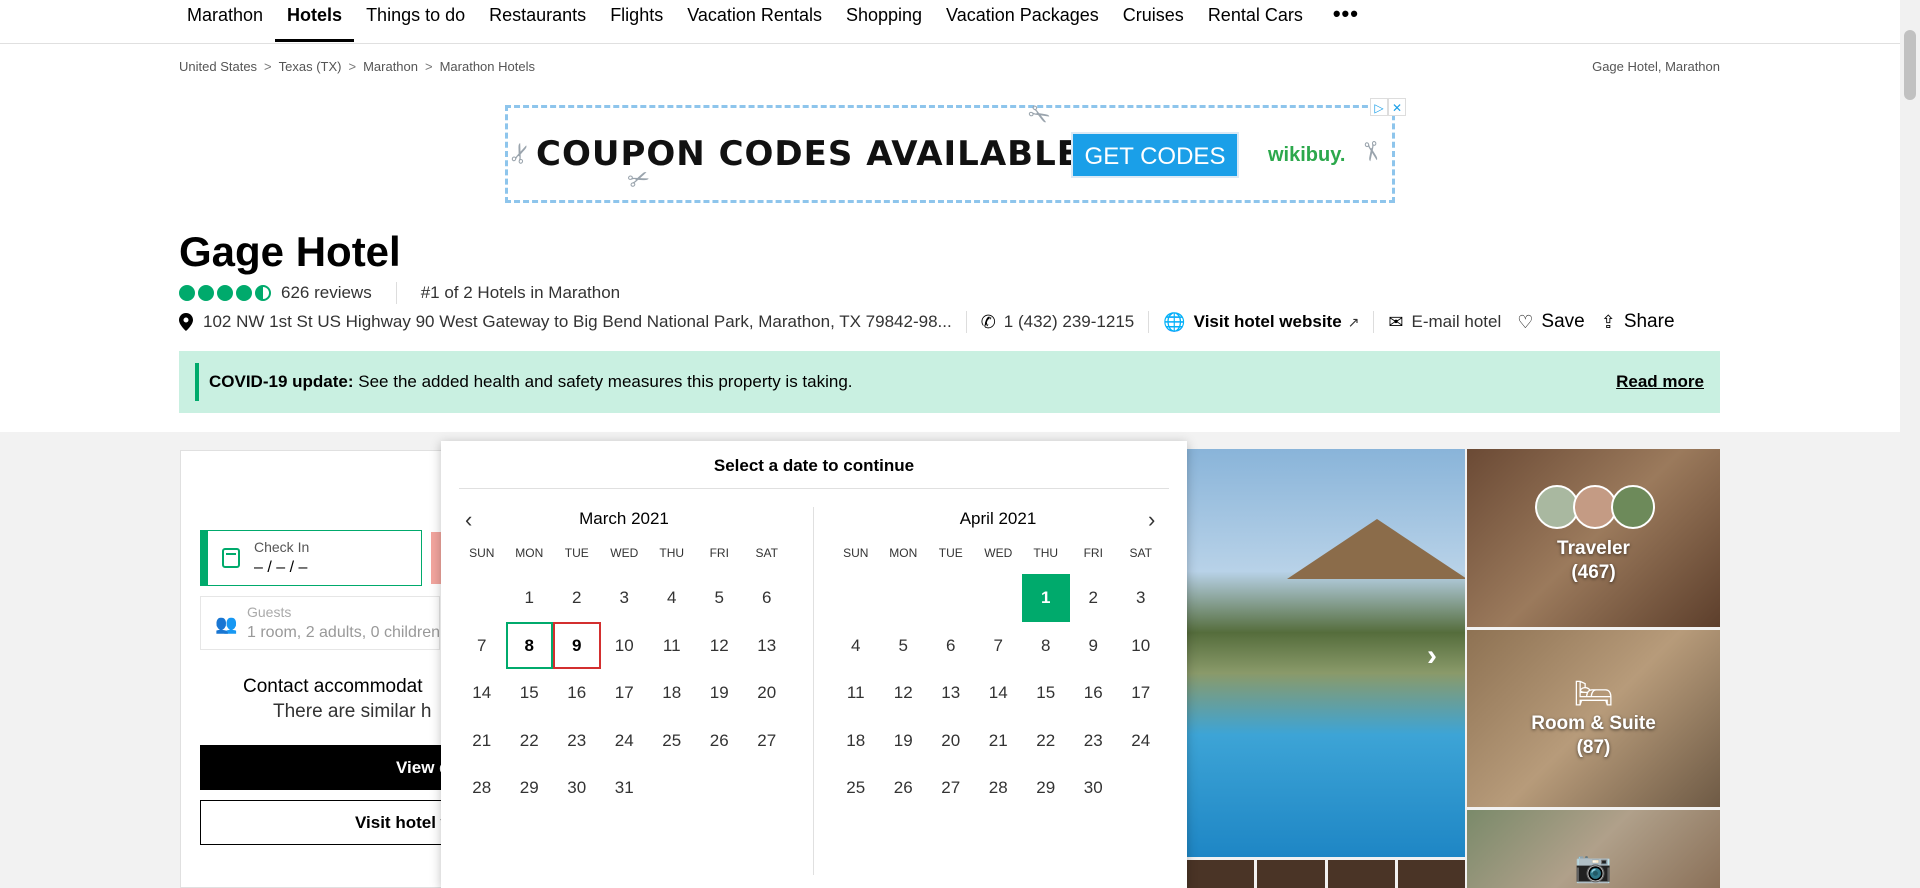 This screenshot has height=888, width=1920. Describe the element at coordinates (1022, 21) in the screenshot. I see `nav-item-vacation-packages: Vacation Packages` at that location.